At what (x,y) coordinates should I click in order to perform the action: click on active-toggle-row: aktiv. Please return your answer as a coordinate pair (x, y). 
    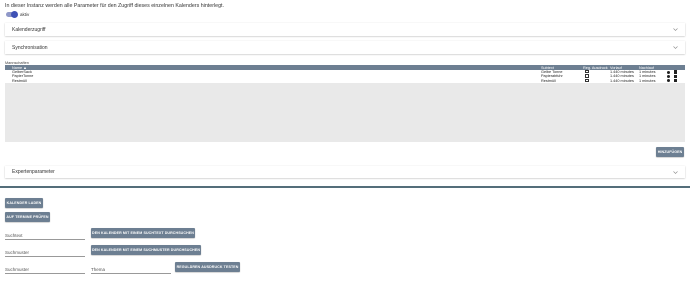
    Looking at the image, I should click on (18, 14).